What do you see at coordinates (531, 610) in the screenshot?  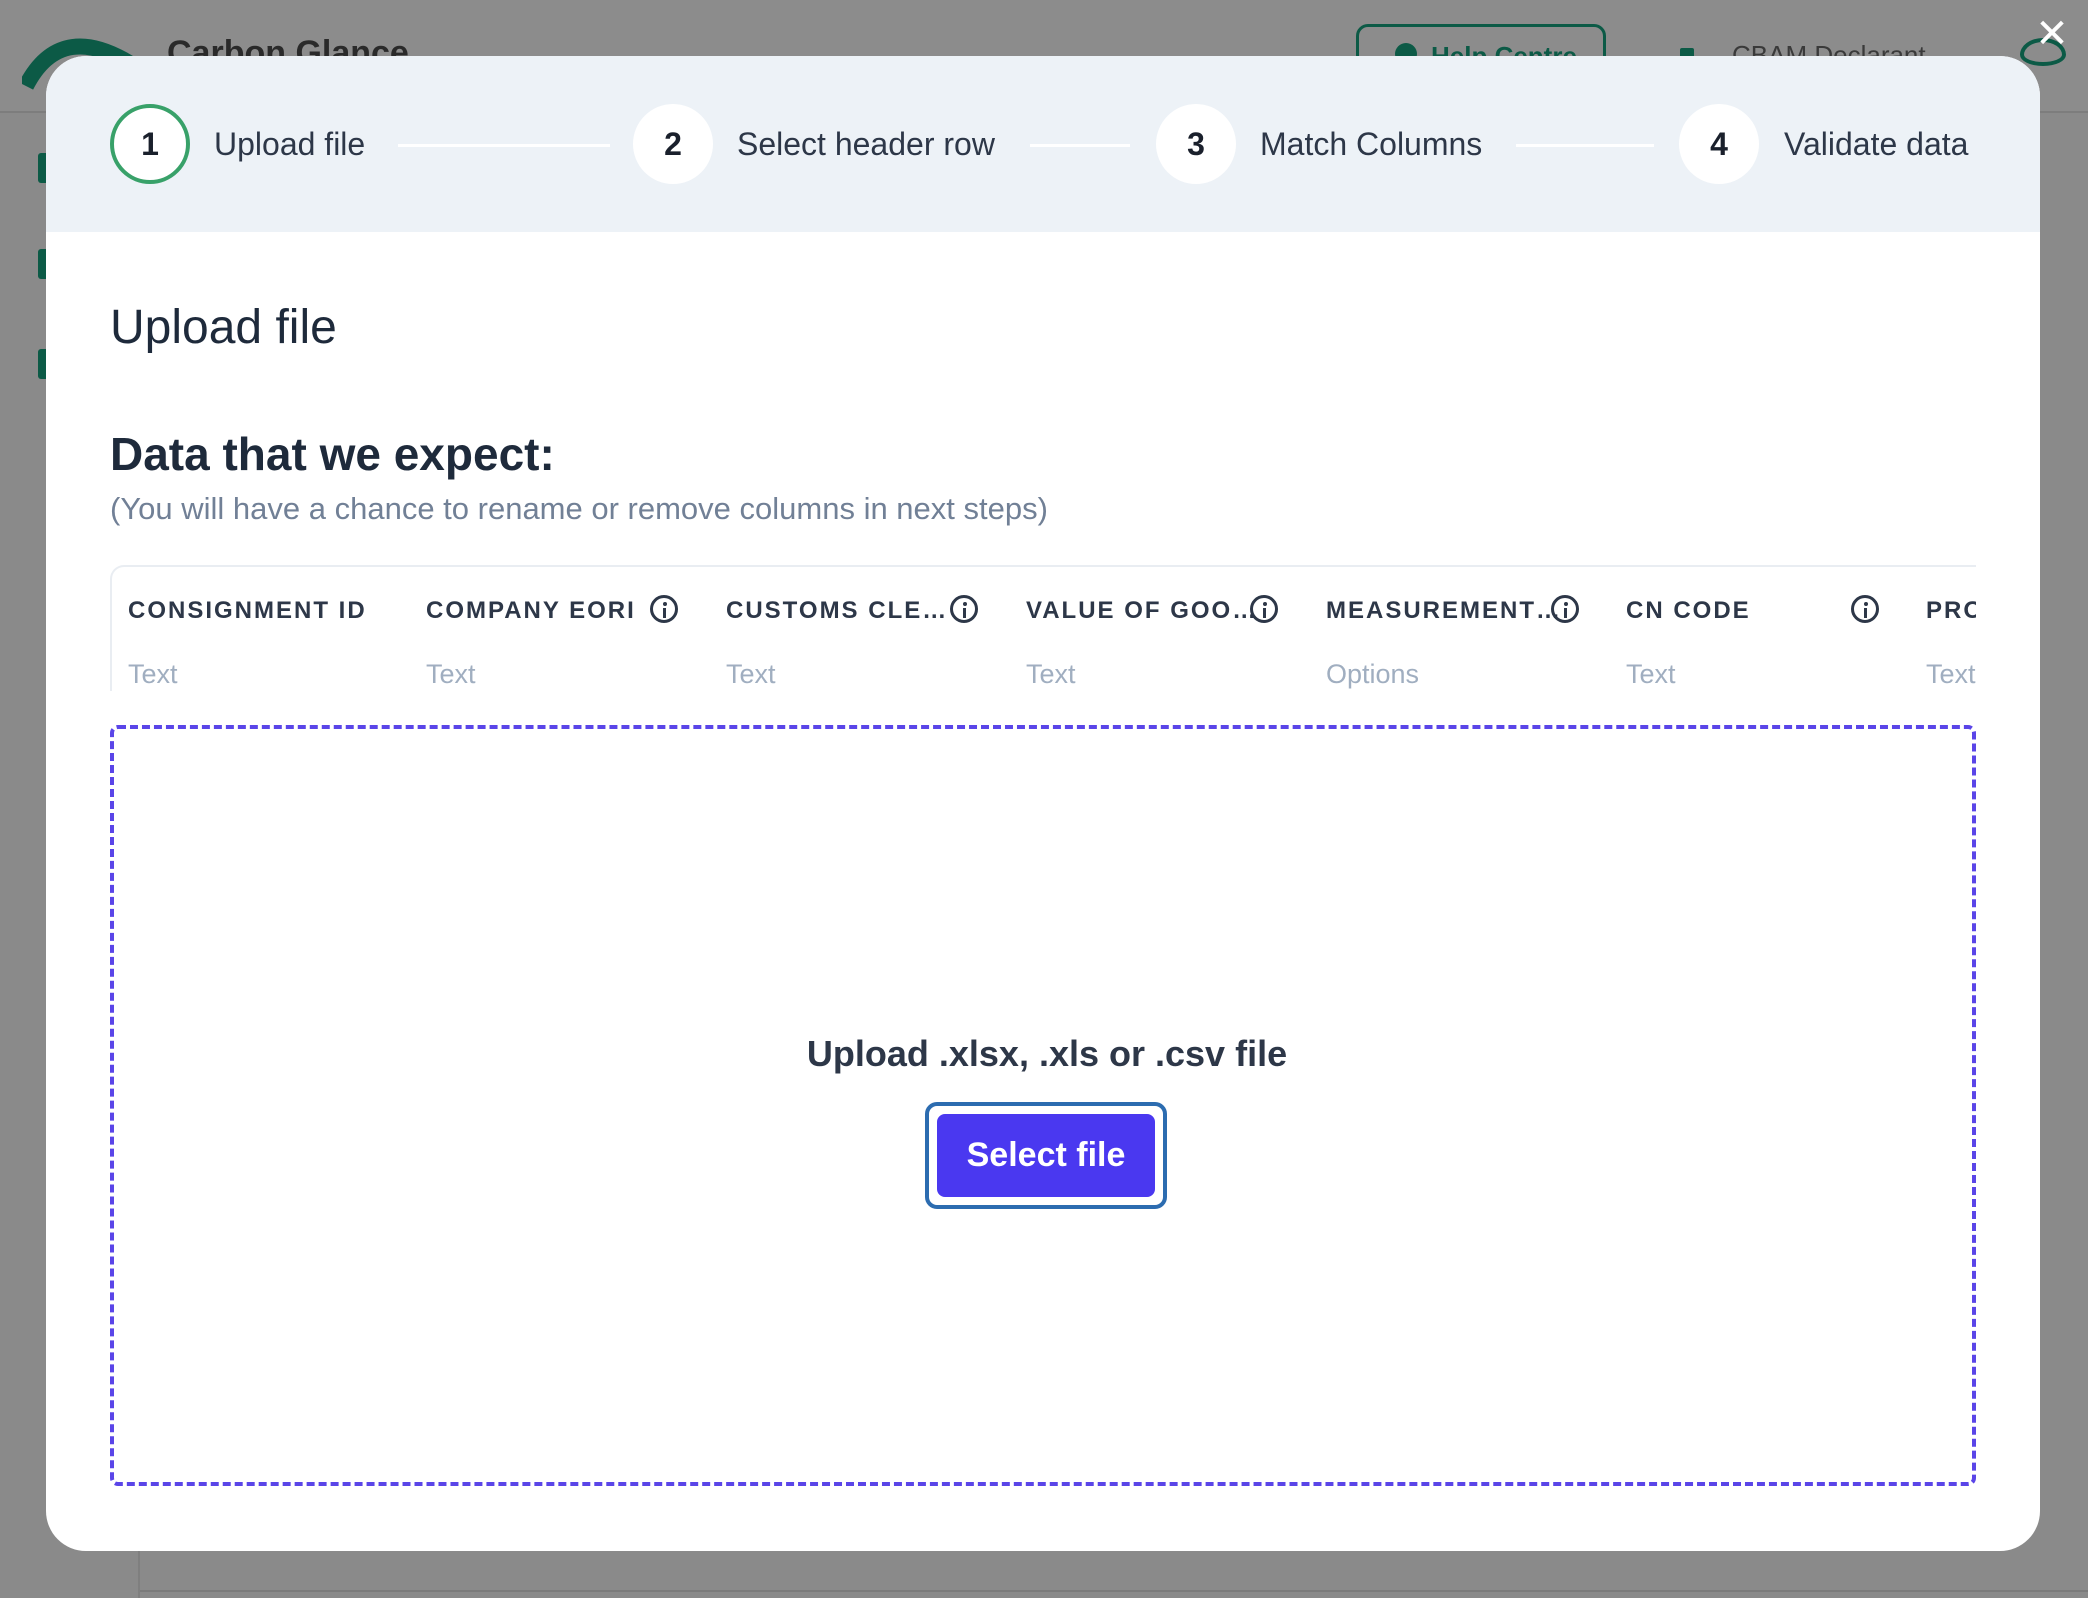 I see `column-header: COMPANY EORI` at bounding box center [531, 610].